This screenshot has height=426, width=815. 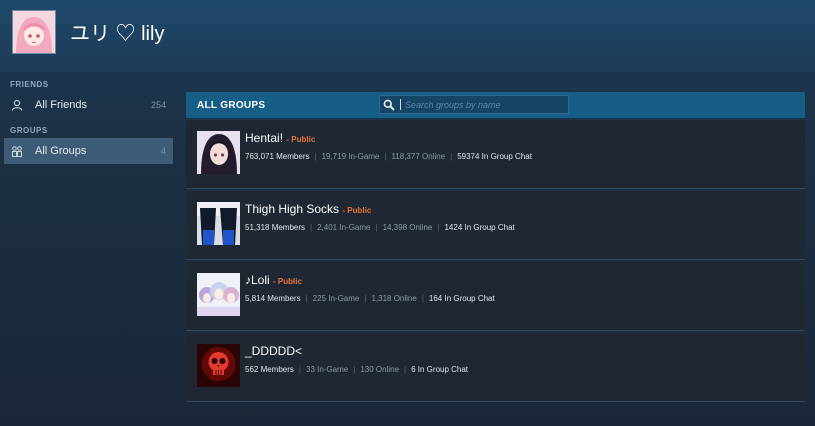 I want to click on chat-count: 6 In Group Chat, so click(x=440, y=369).